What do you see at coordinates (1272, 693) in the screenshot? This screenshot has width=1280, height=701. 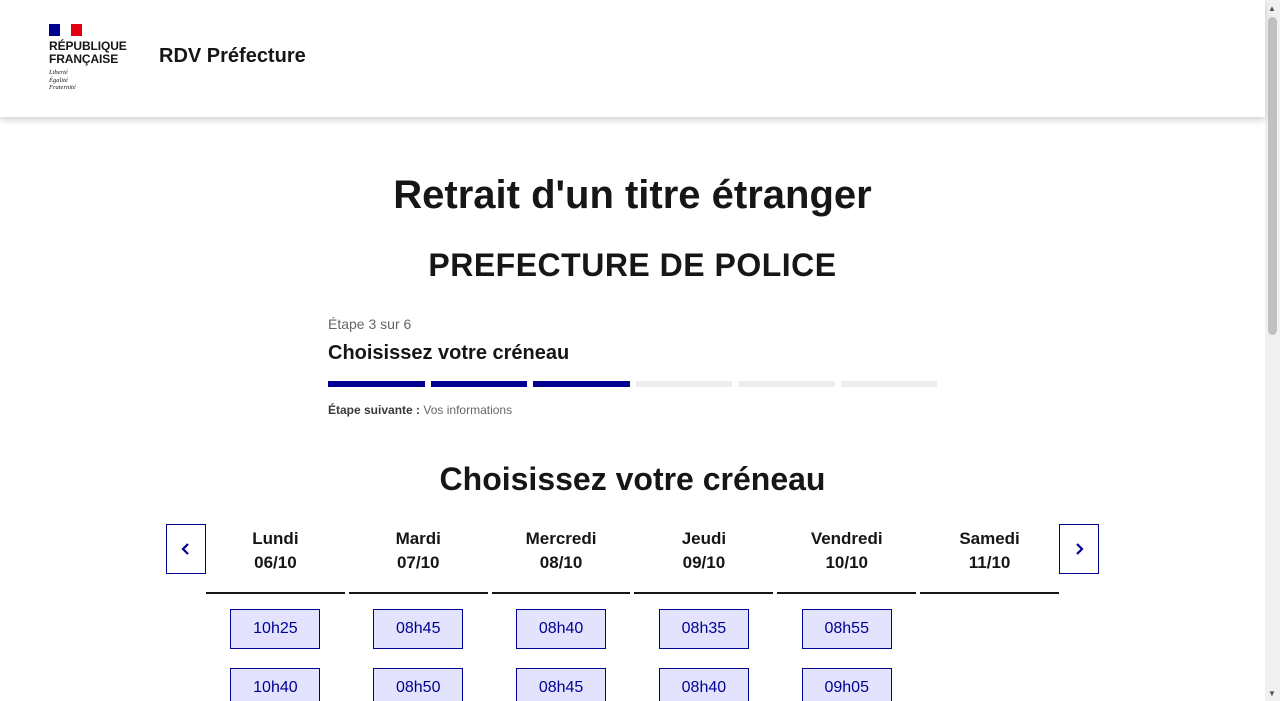 I see `scroll-down-arrow-icon: ▼` at bounding box center [1272, 693].